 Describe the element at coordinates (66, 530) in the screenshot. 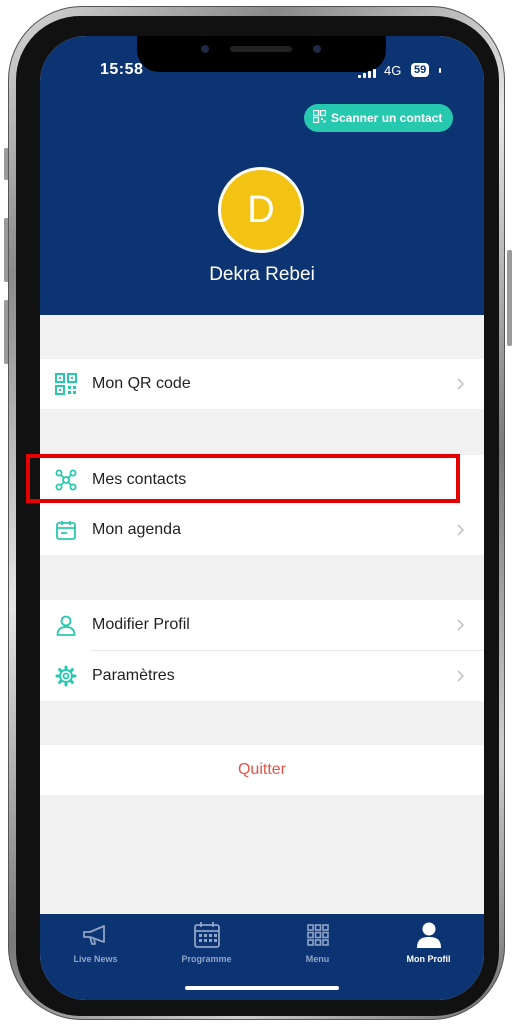

I see `calendar-icon` at that location.